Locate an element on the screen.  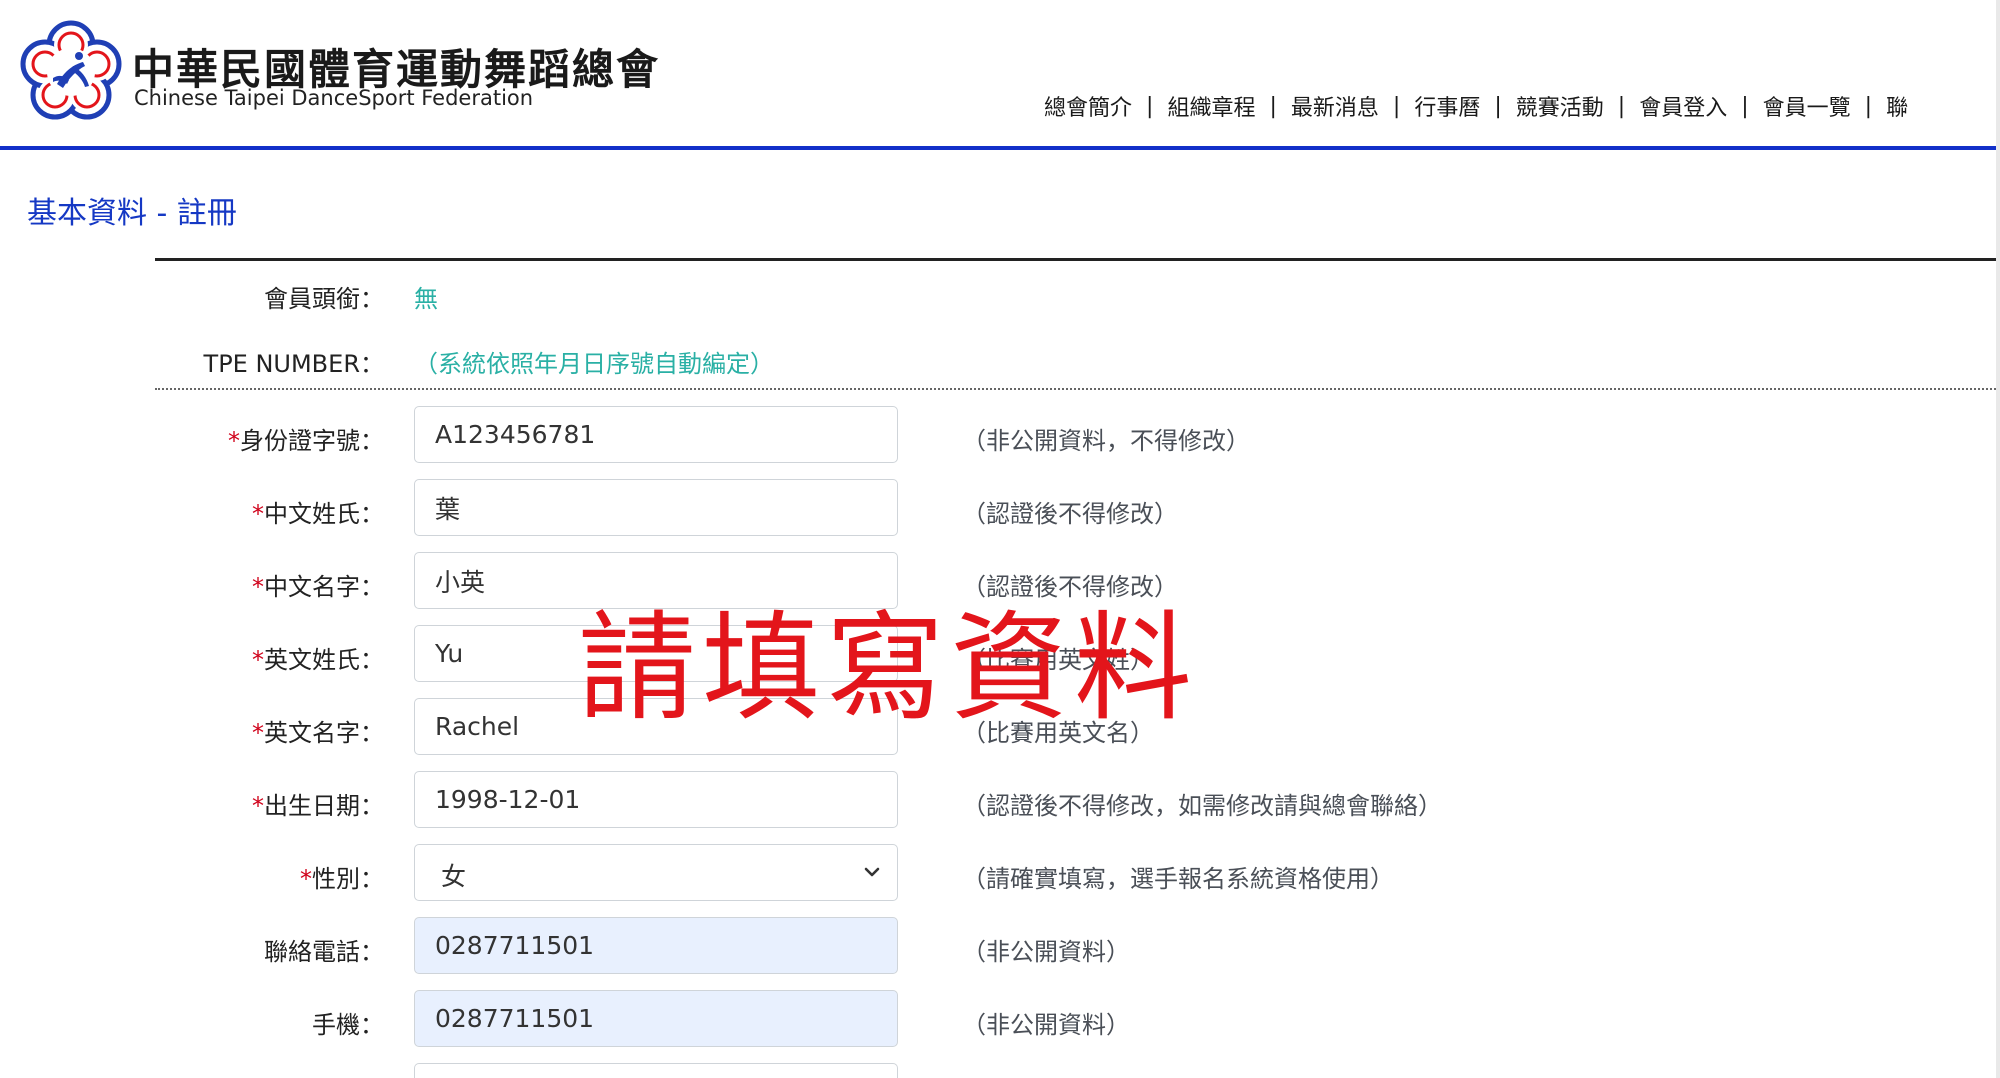
en-surname-label: *英文姓氏： is located at coordinates (318, 657).